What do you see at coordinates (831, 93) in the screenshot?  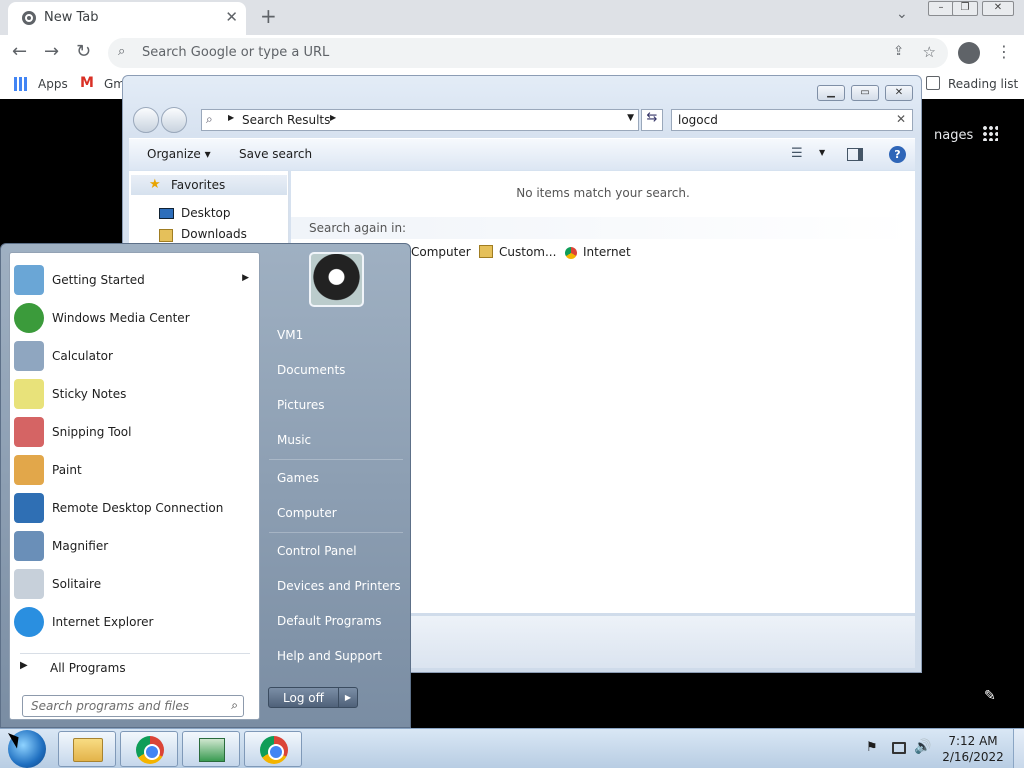 I see `explorer-minimize-button: ▁` at bounding box center [831, 93].